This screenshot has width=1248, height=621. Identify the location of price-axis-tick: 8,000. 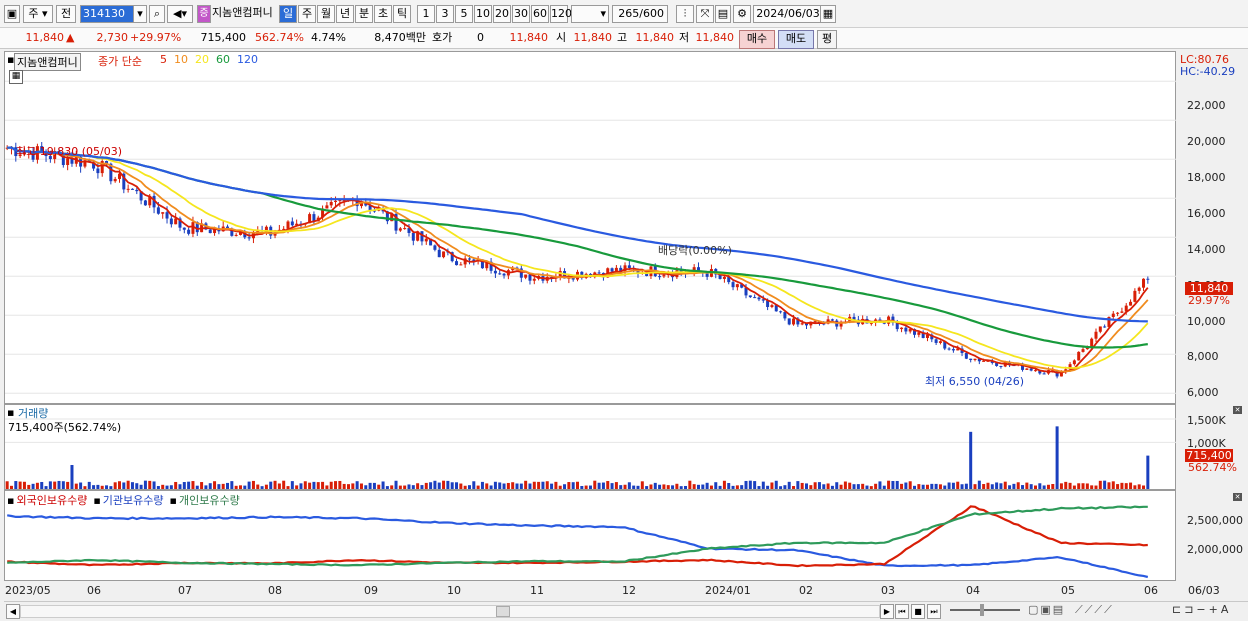
(1203, 356).